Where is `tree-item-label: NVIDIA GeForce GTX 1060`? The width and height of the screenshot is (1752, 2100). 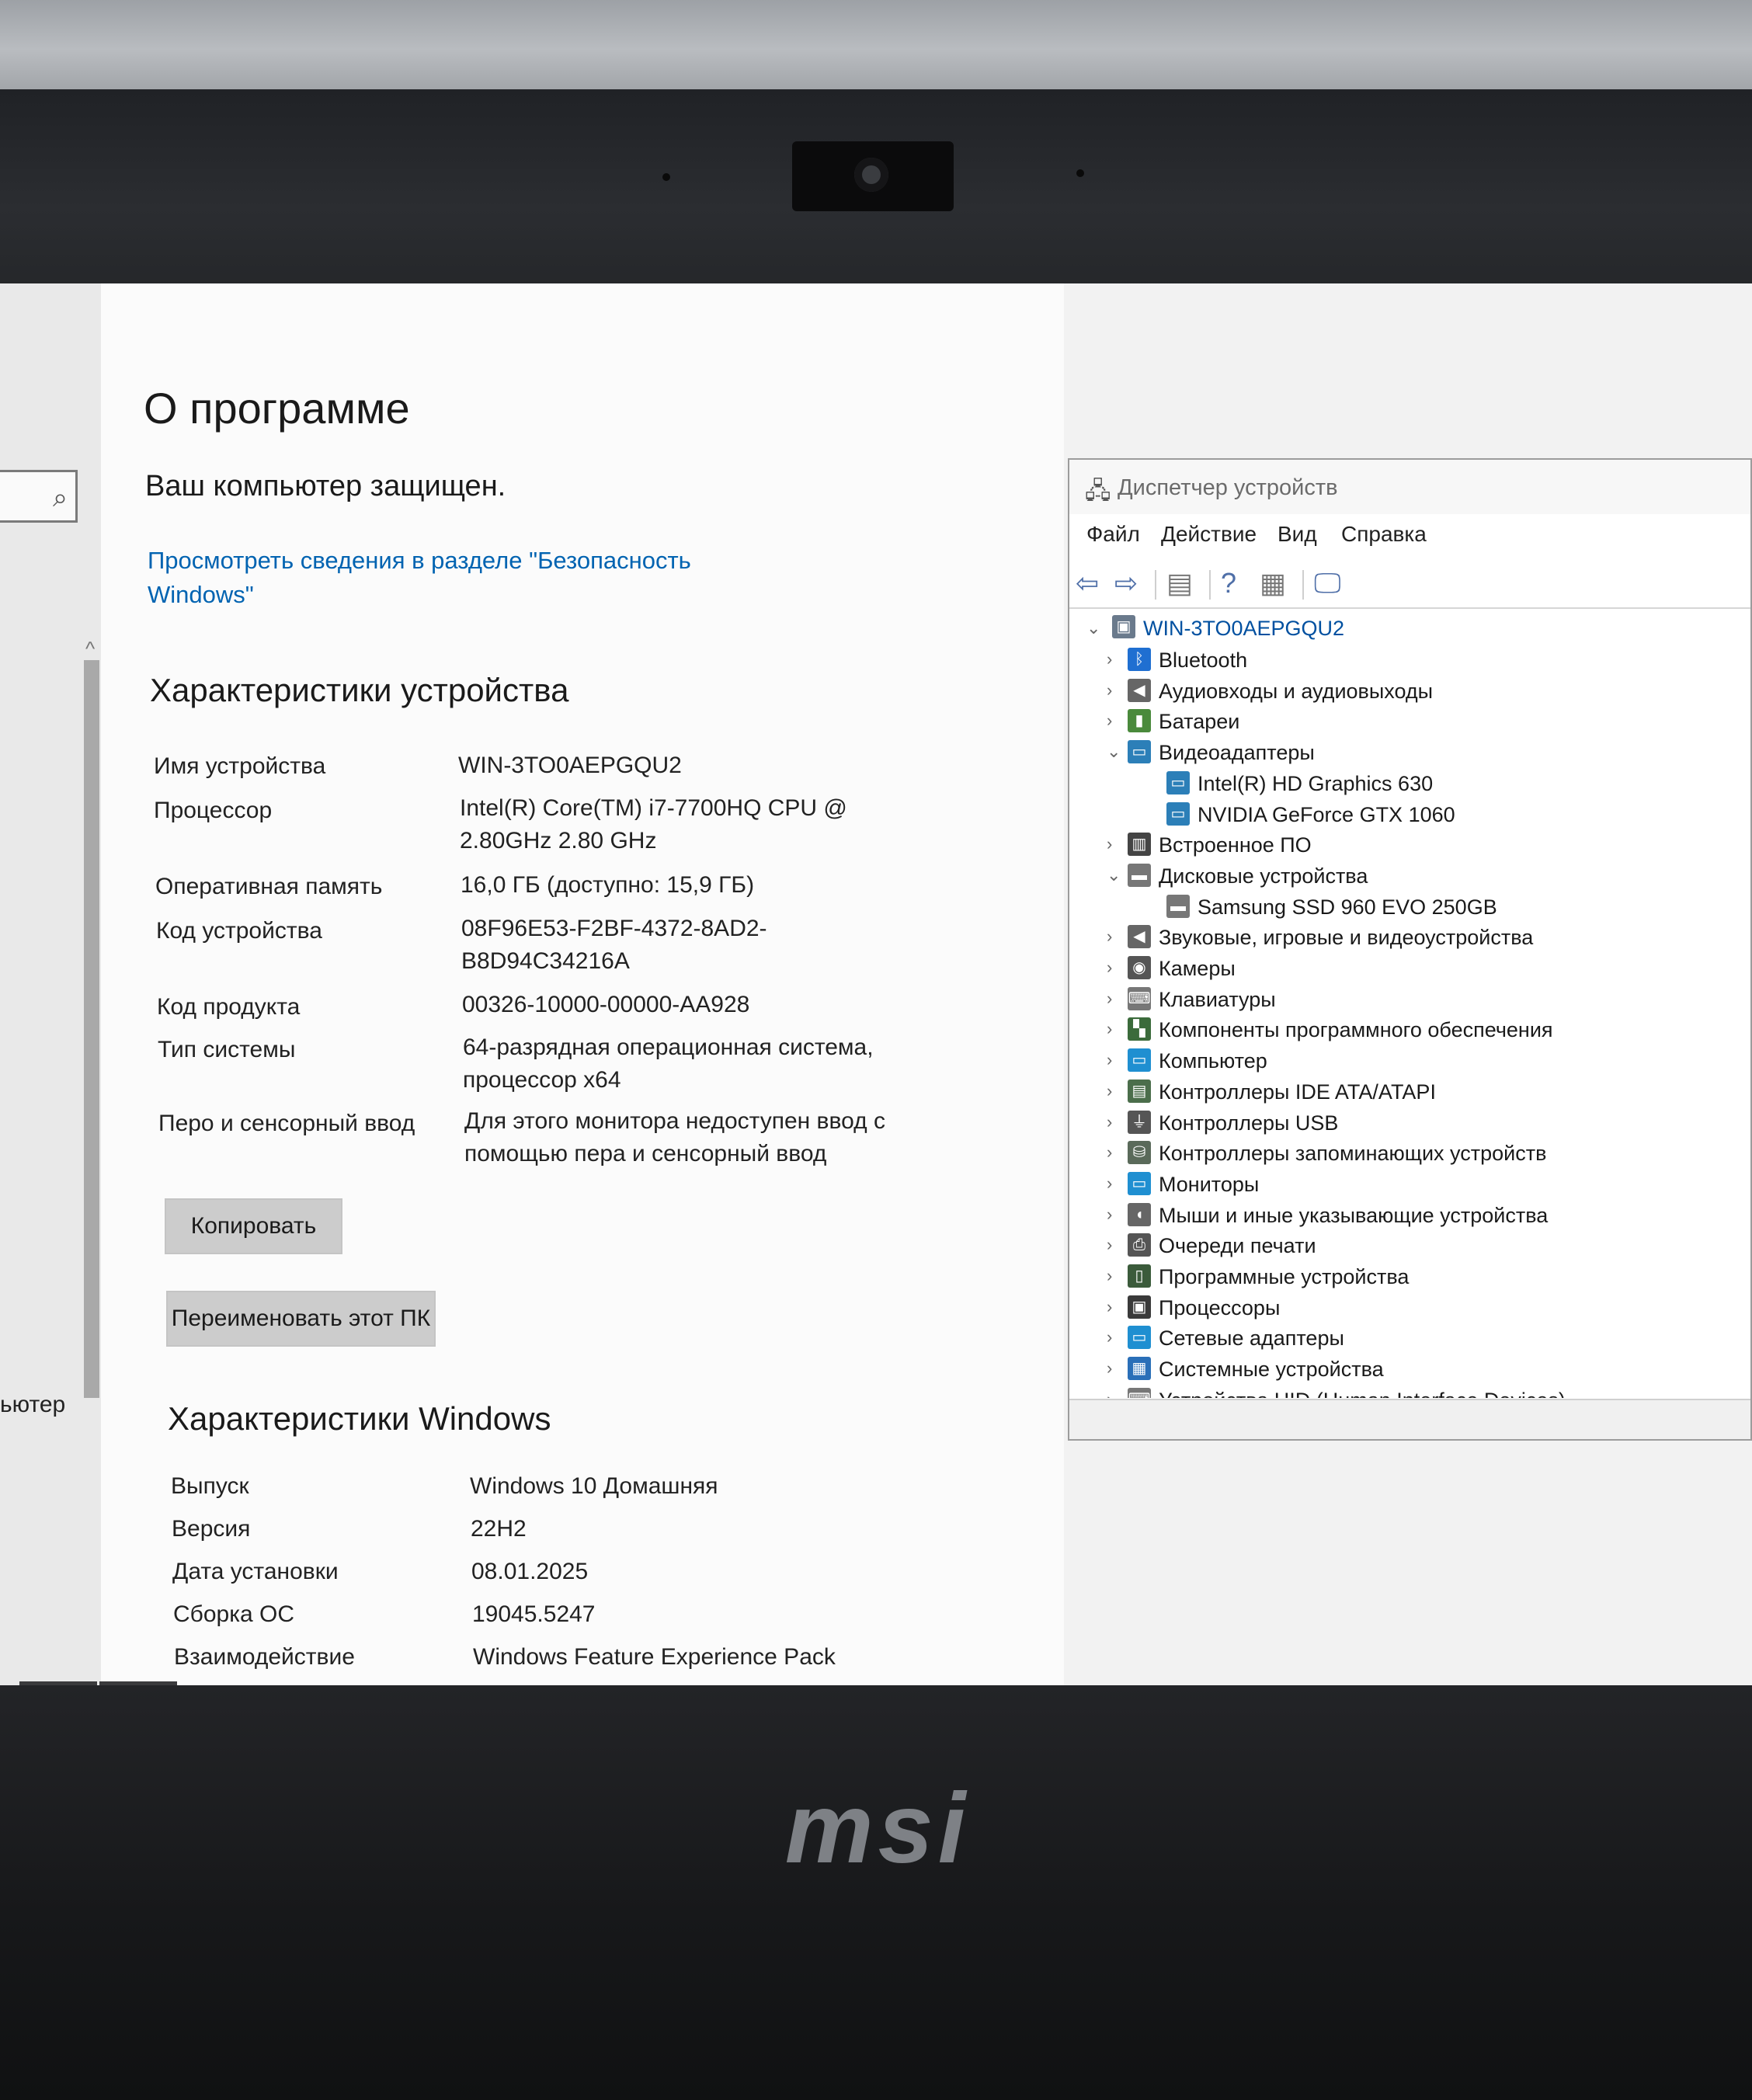 tree-item-label: NVIDIA GeForce GTX 1060 is located at coordinates (1326, 814).